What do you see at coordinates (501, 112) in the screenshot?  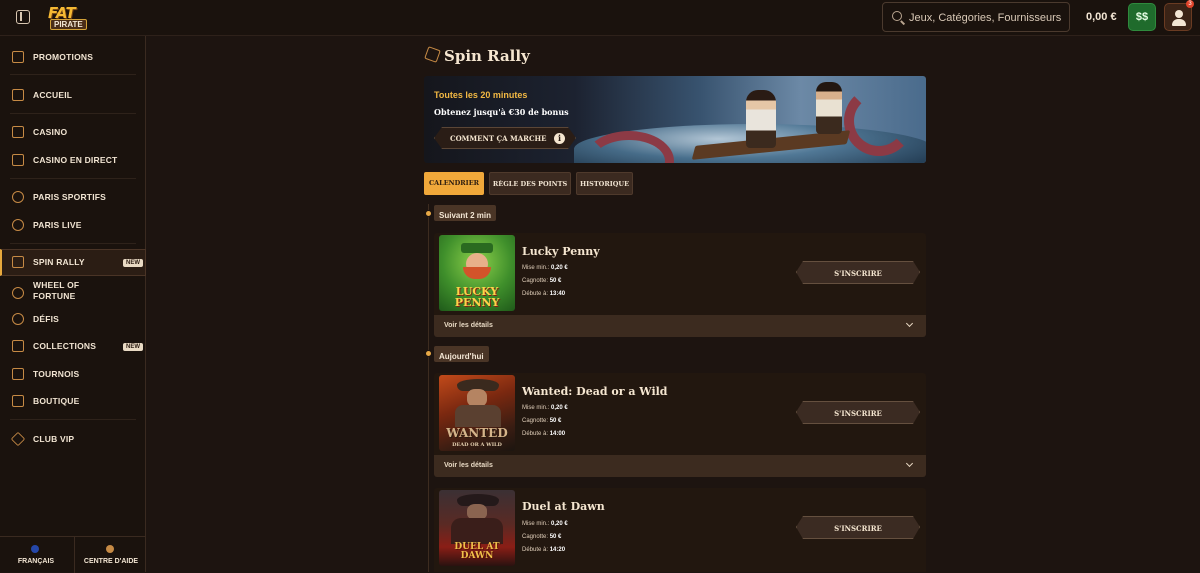 I see `banner-subline: Obtenez jusqu'à €30 de bonus` at bounding box center [501, 112].